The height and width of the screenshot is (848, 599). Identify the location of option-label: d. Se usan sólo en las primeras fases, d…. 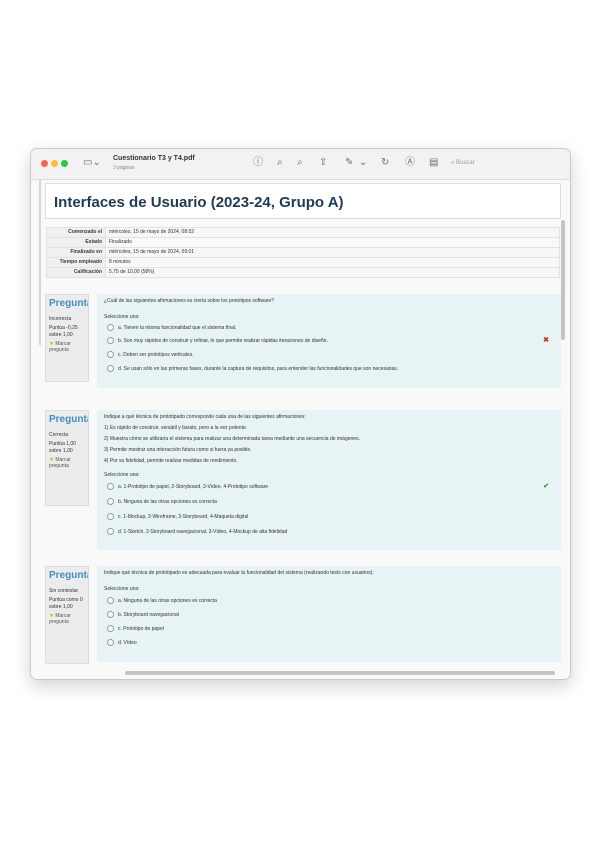
(258, 368).